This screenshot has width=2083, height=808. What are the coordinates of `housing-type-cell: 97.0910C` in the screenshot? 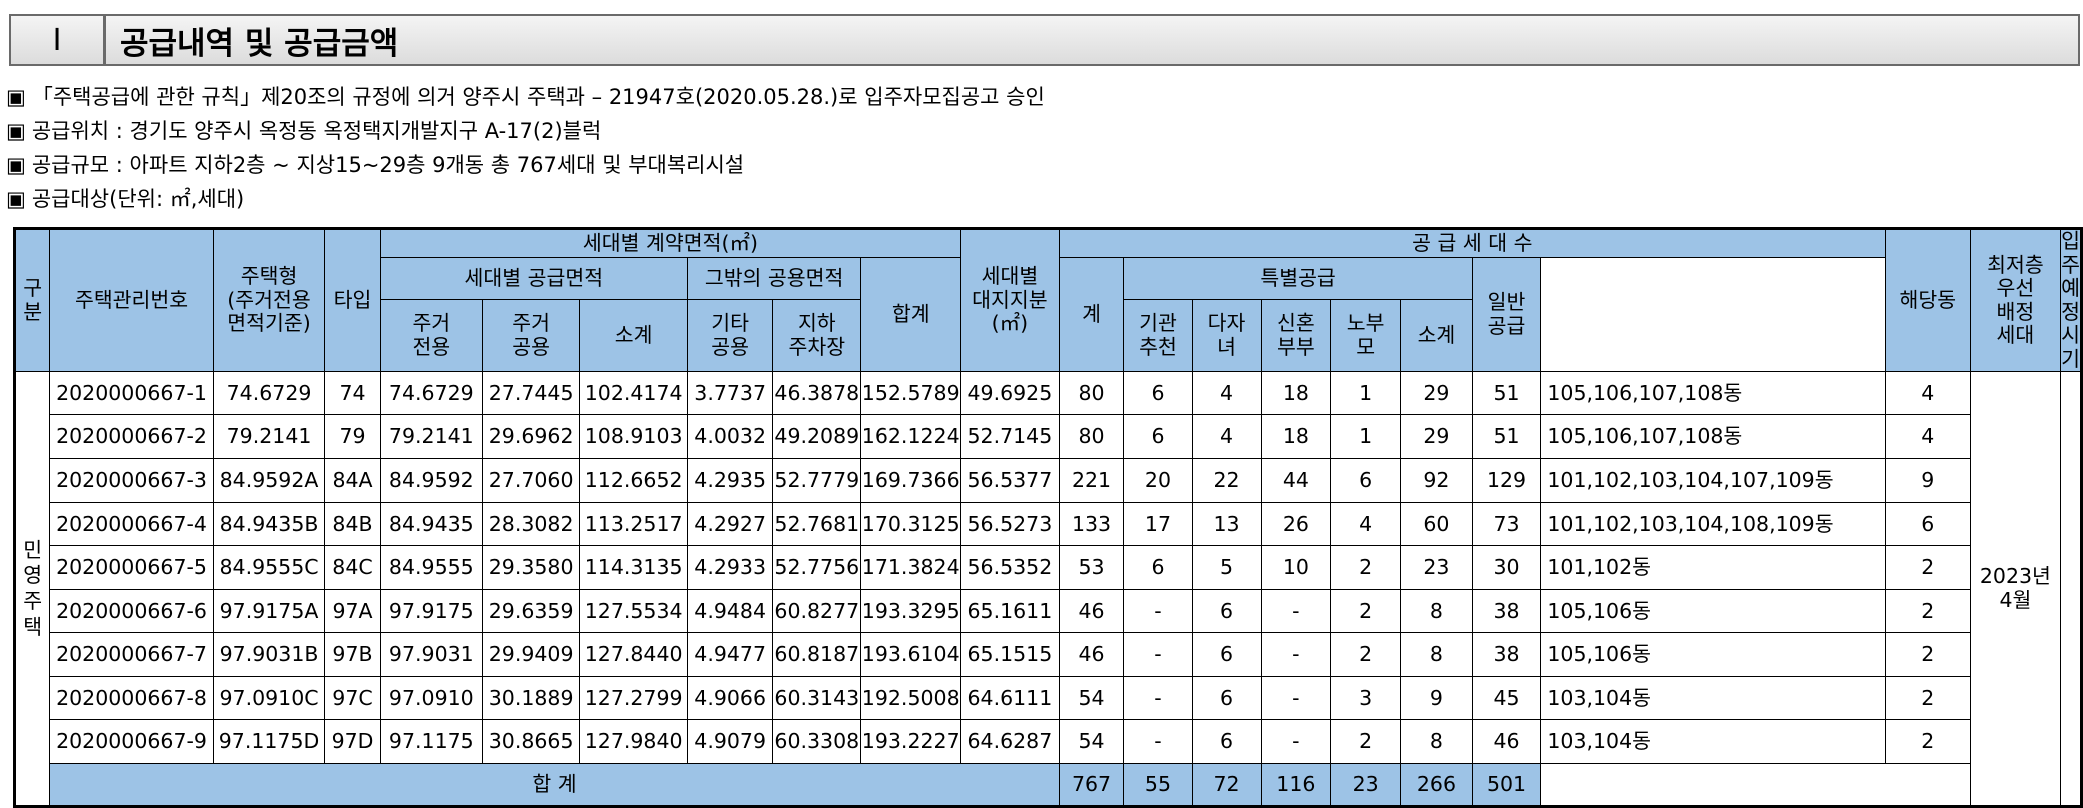 It's located at (269, 698).